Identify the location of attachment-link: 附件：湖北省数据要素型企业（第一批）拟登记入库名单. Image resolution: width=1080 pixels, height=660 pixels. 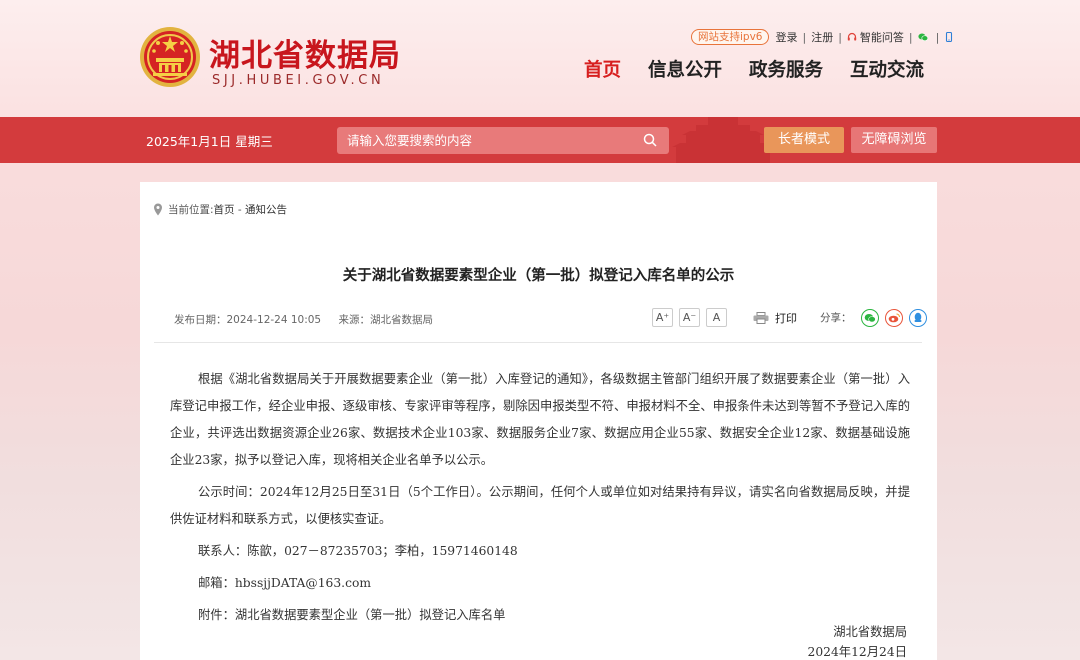
(540, 615).